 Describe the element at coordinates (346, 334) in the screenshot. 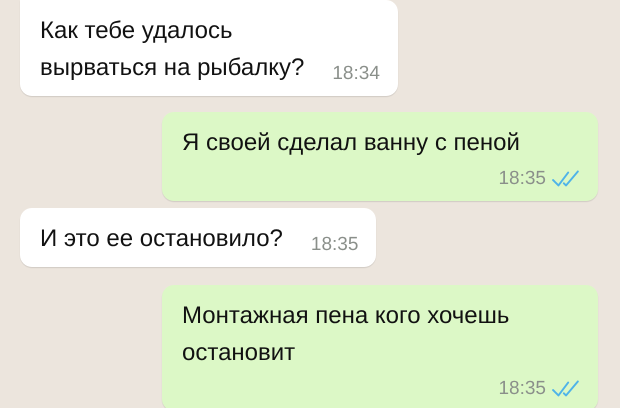

I see `message-text: Монтажная пена кого хочешь остановит` at that location.